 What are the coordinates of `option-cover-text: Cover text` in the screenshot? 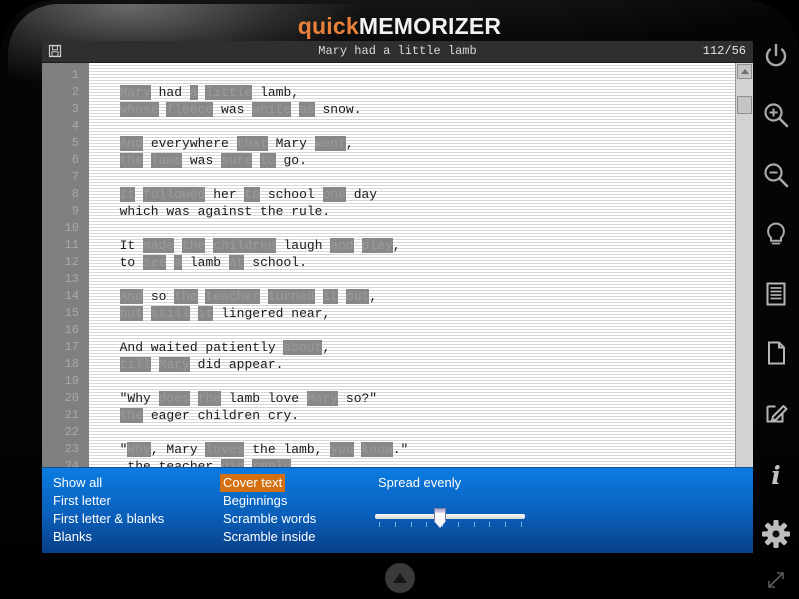 It's located at (253, 483).